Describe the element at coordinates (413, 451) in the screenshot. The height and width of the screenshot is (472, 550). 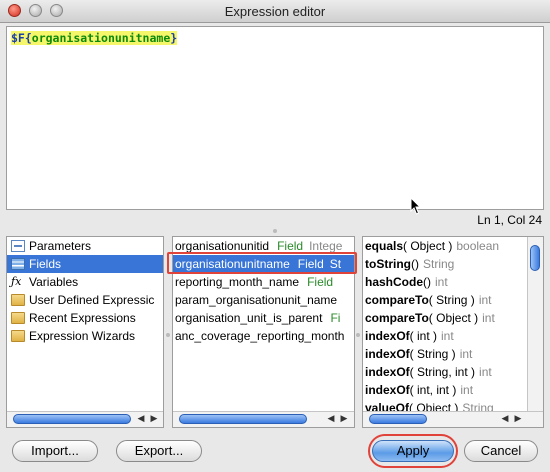
I see `apply-highlight-annotation` at that location.